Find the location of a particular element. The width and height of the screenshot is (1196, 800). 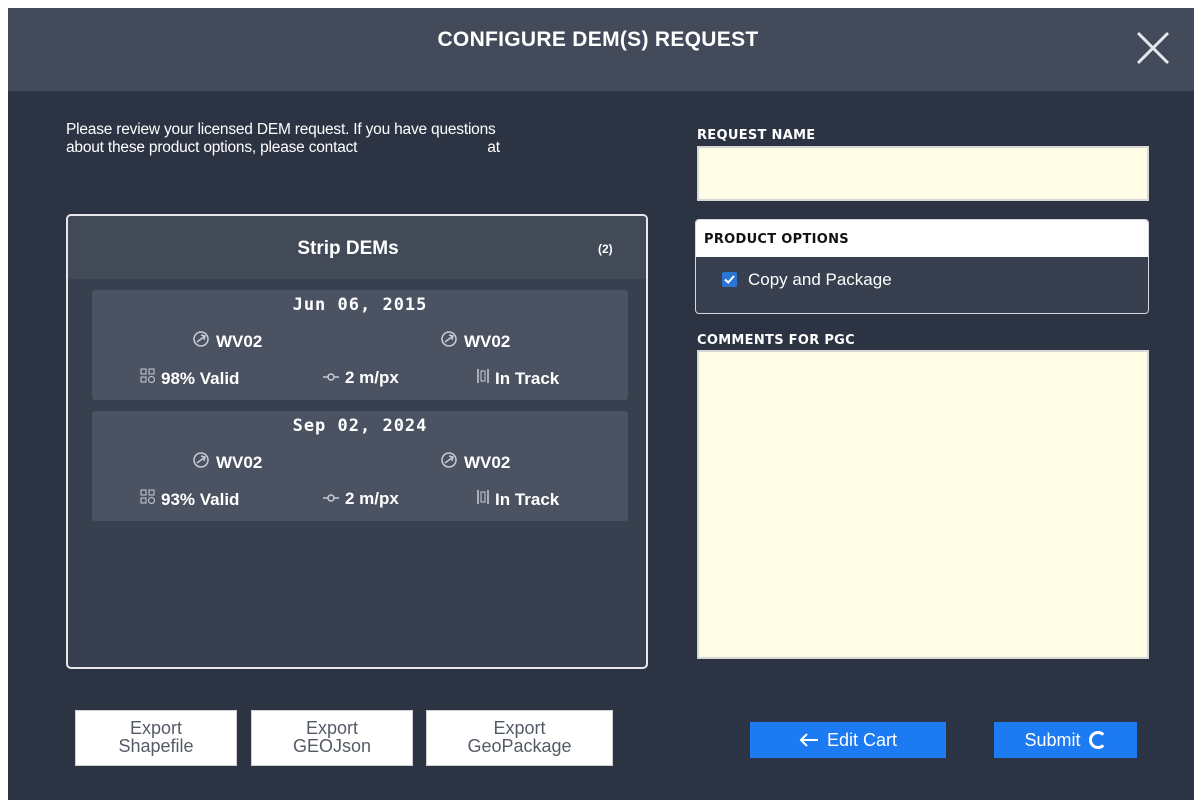

copy-package-label: Copy and Package is located at coordinates (820, 279).